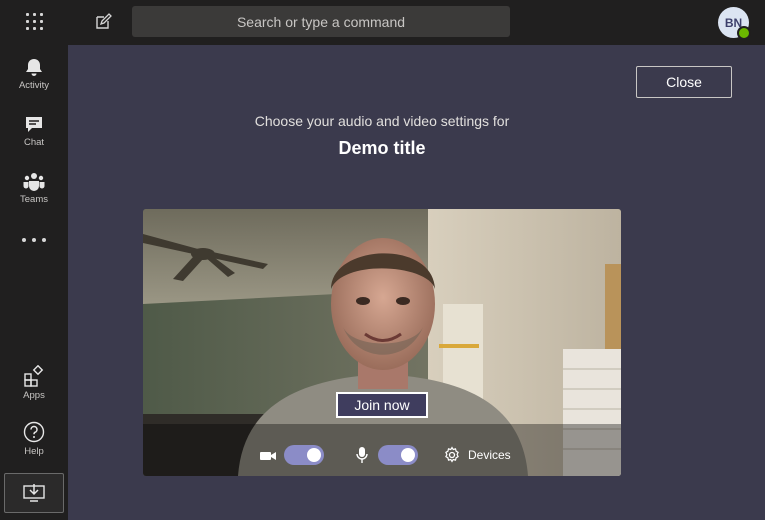 This screenshot has width=765, height=520. What do you see at coordinates (34, 432) in the screenshot?
I see `help-icon` at bounding box center [34, 432].